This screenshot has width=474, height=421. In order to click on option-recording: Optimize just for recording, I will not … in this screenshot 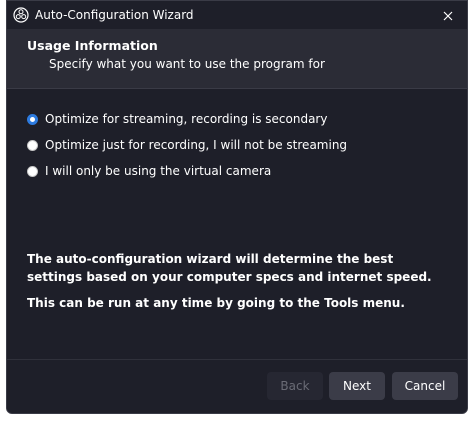, I will do `click(187, 145)`.